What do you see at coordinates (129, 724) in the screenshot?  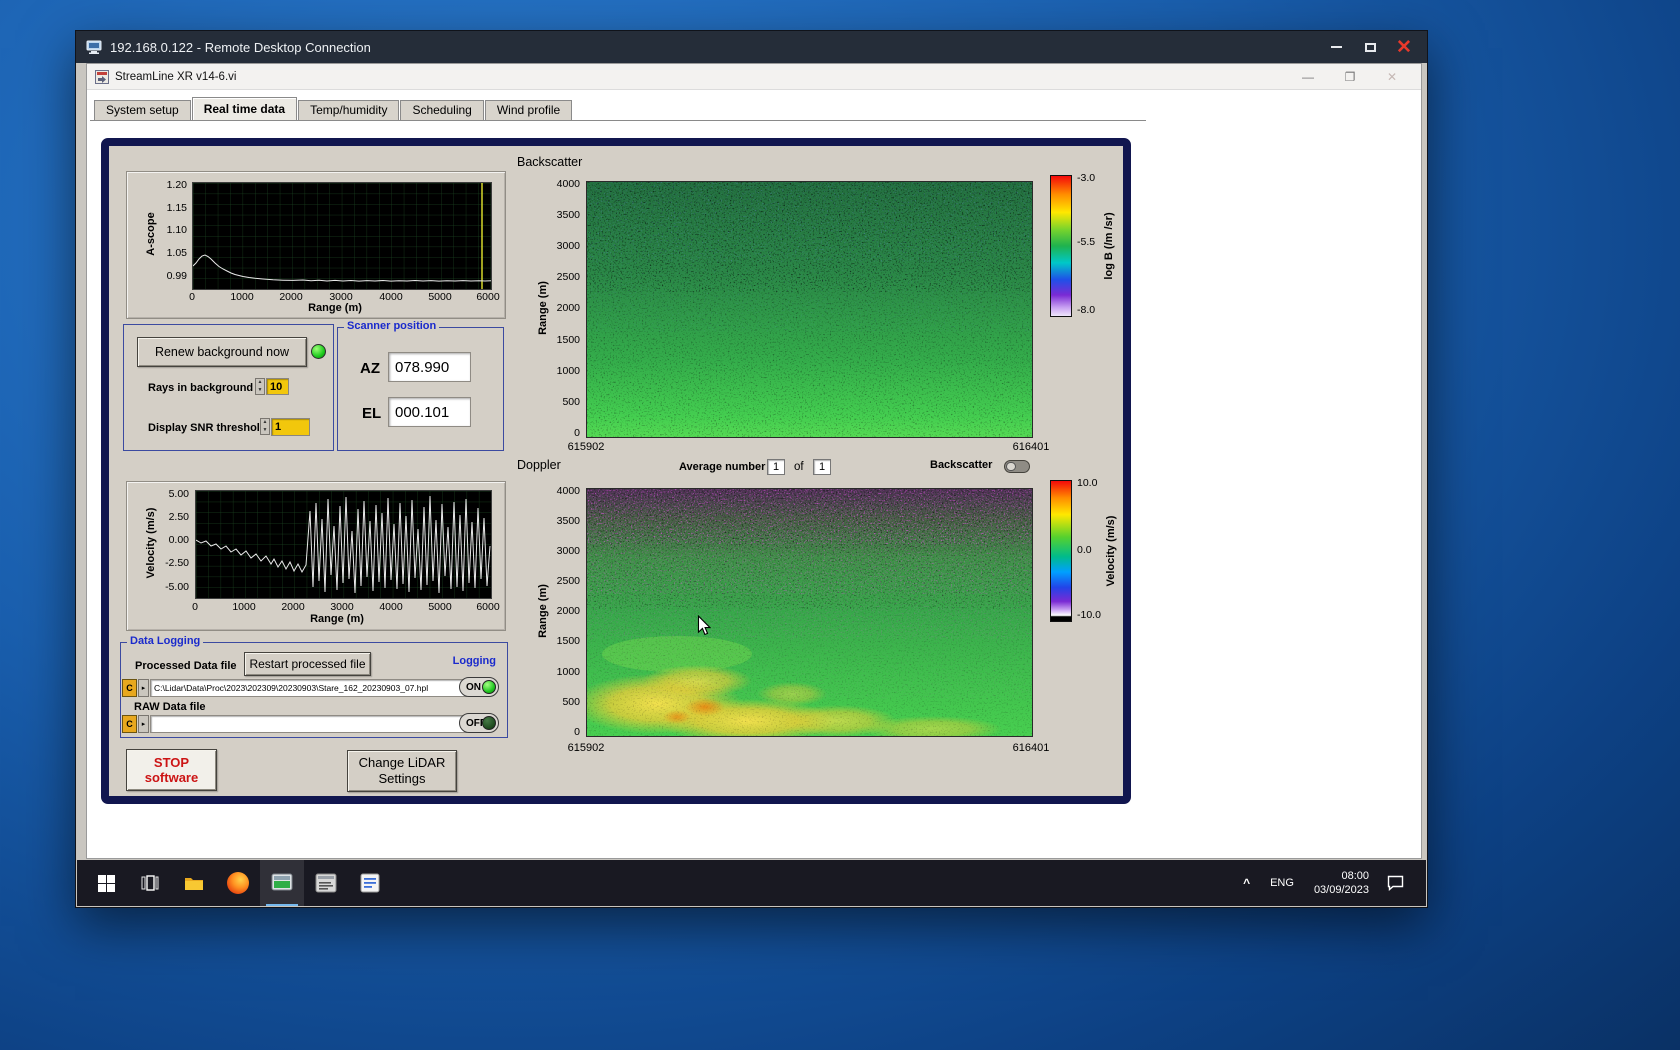 I see `raw-drive-box: C` at bounding box center [129, 724].